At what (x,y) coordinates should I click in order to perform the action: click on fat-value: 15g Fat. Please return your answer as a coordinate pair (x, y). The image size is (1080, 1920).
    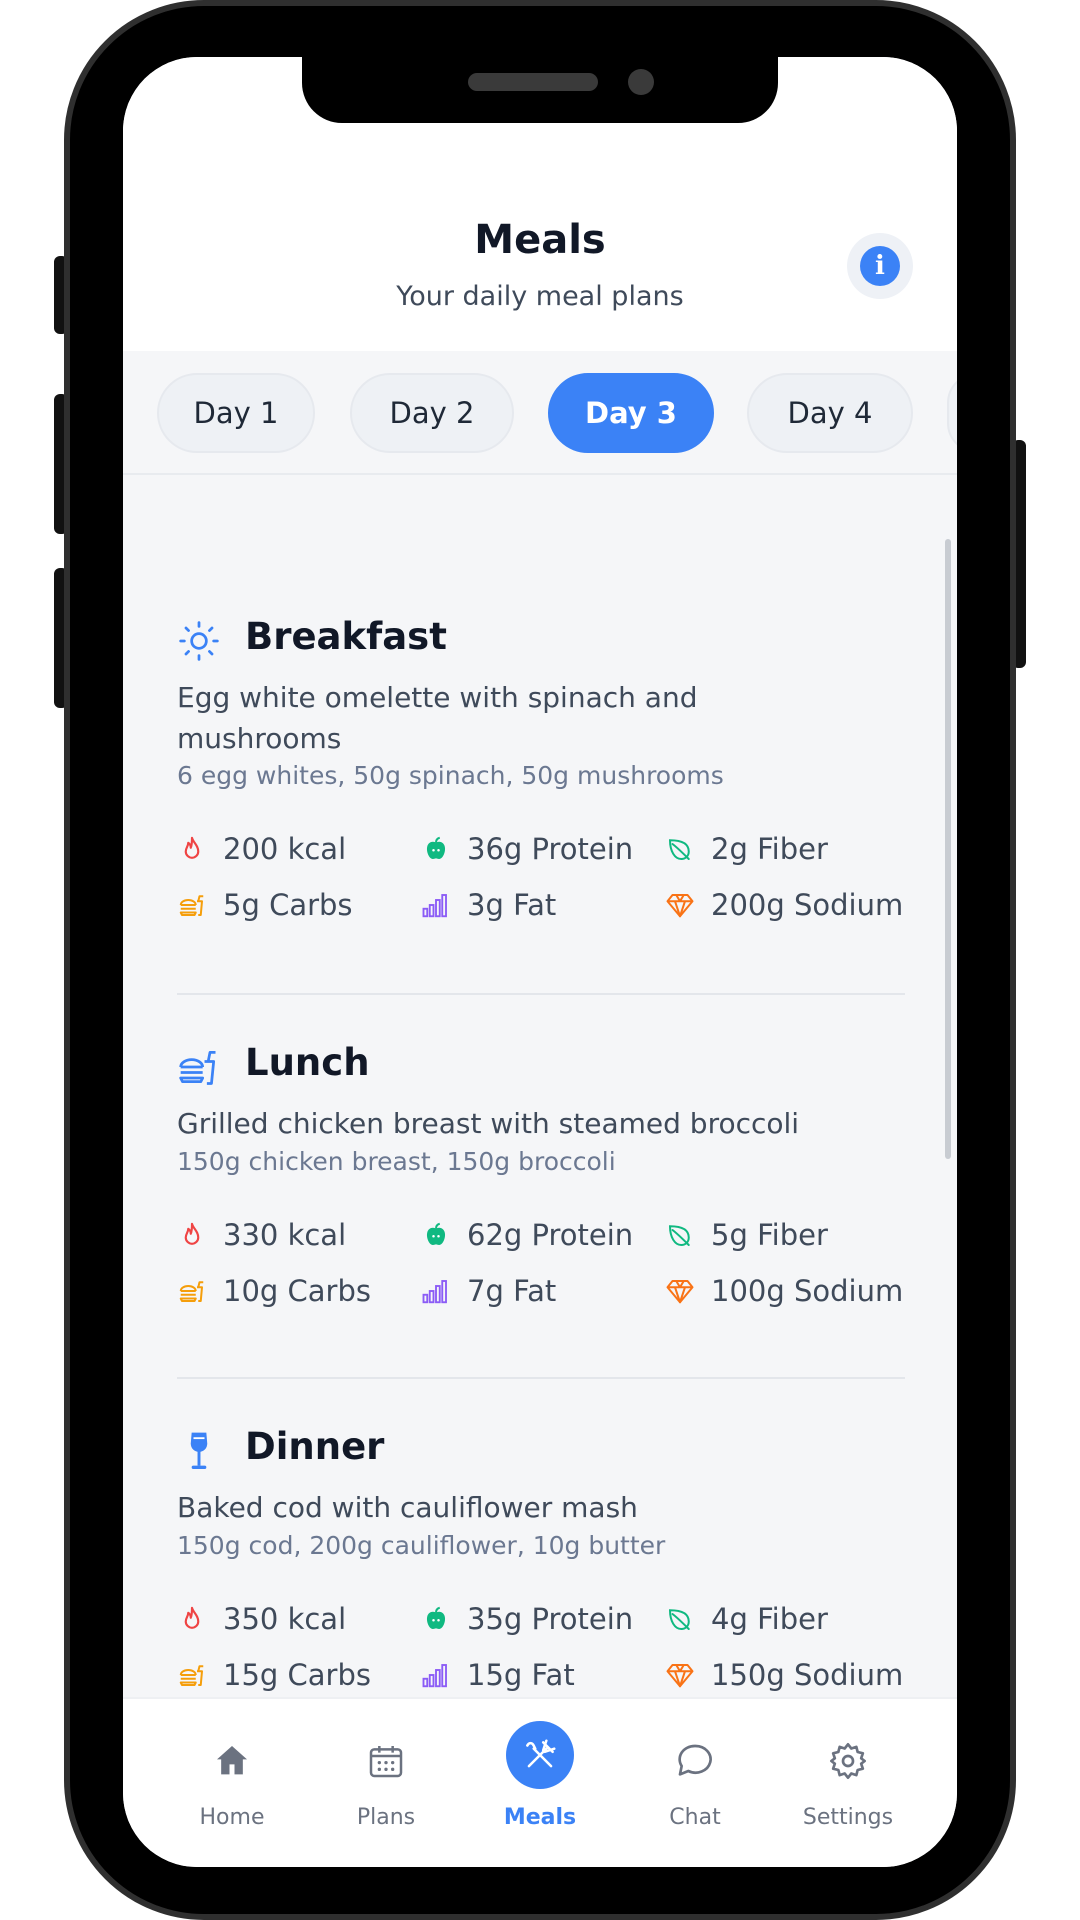
    Looking at the image, I should click on (521, 1675).